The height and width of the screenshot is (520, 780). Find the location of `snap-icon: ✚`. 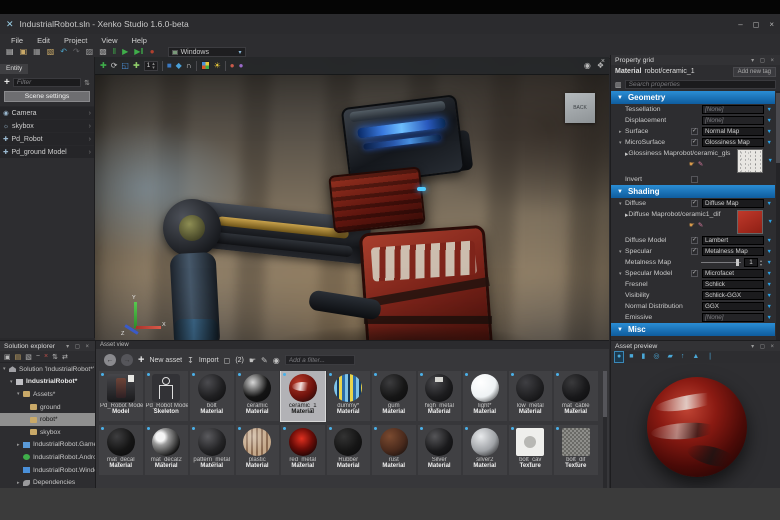

snap-icon: ✚ is located at coordinates (136, 65).